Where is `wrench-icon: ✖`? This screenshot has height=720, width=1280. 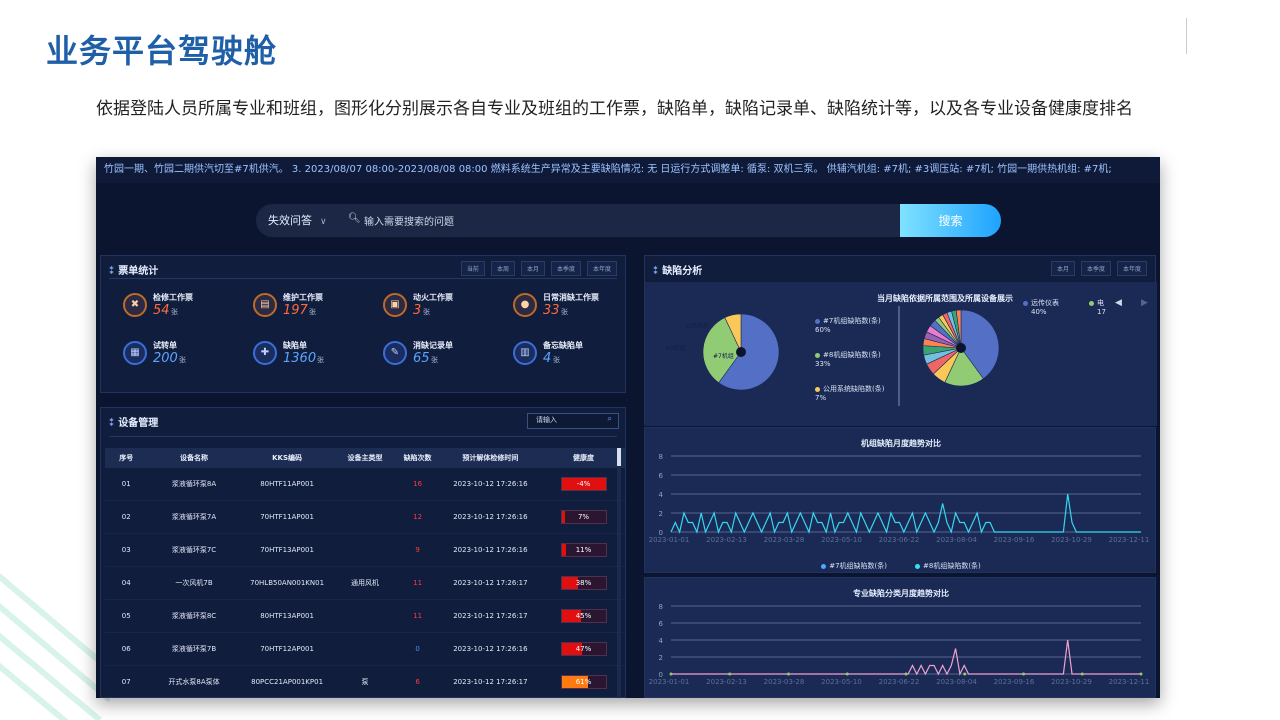
wrench-icon: ✖ is located at coordinates (135, 305).